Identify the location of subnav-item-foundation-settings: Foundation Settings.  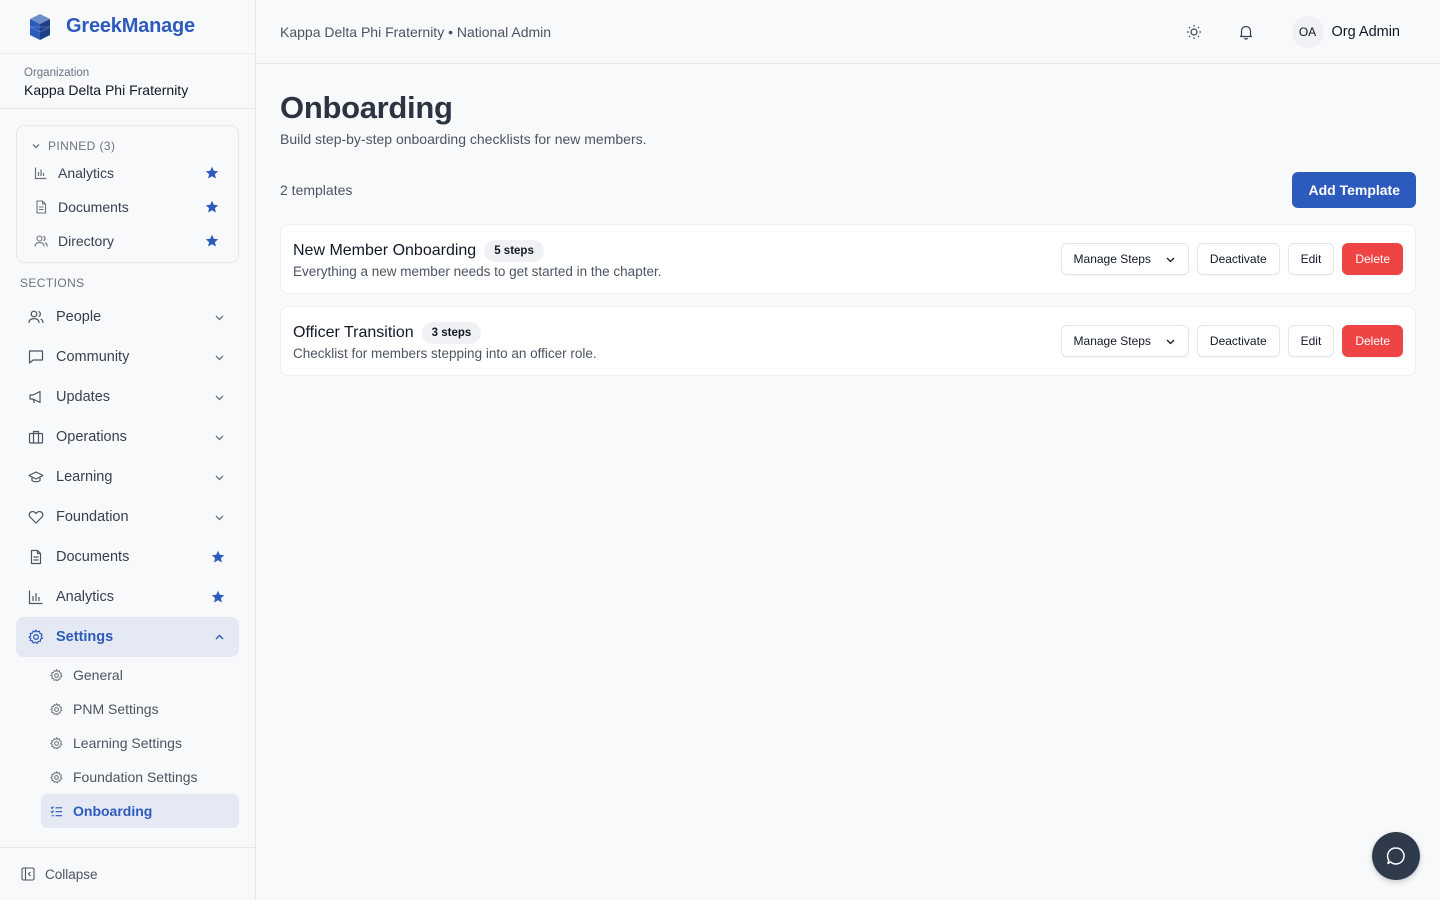
(140, 777).